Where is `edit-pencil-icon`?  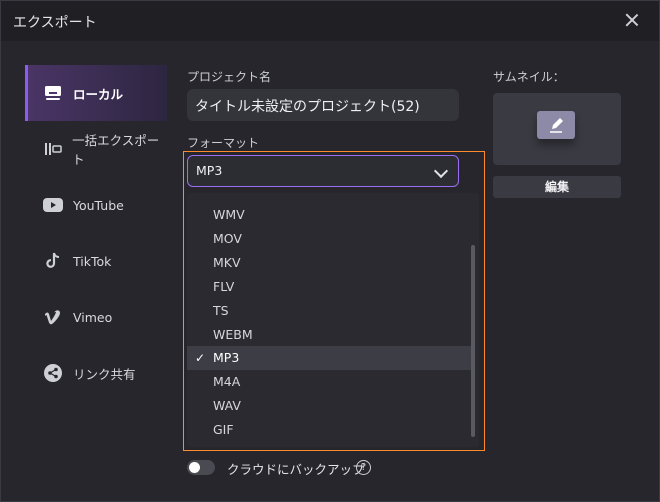 edit-pencil-icon is located at coordinates (556, 125).